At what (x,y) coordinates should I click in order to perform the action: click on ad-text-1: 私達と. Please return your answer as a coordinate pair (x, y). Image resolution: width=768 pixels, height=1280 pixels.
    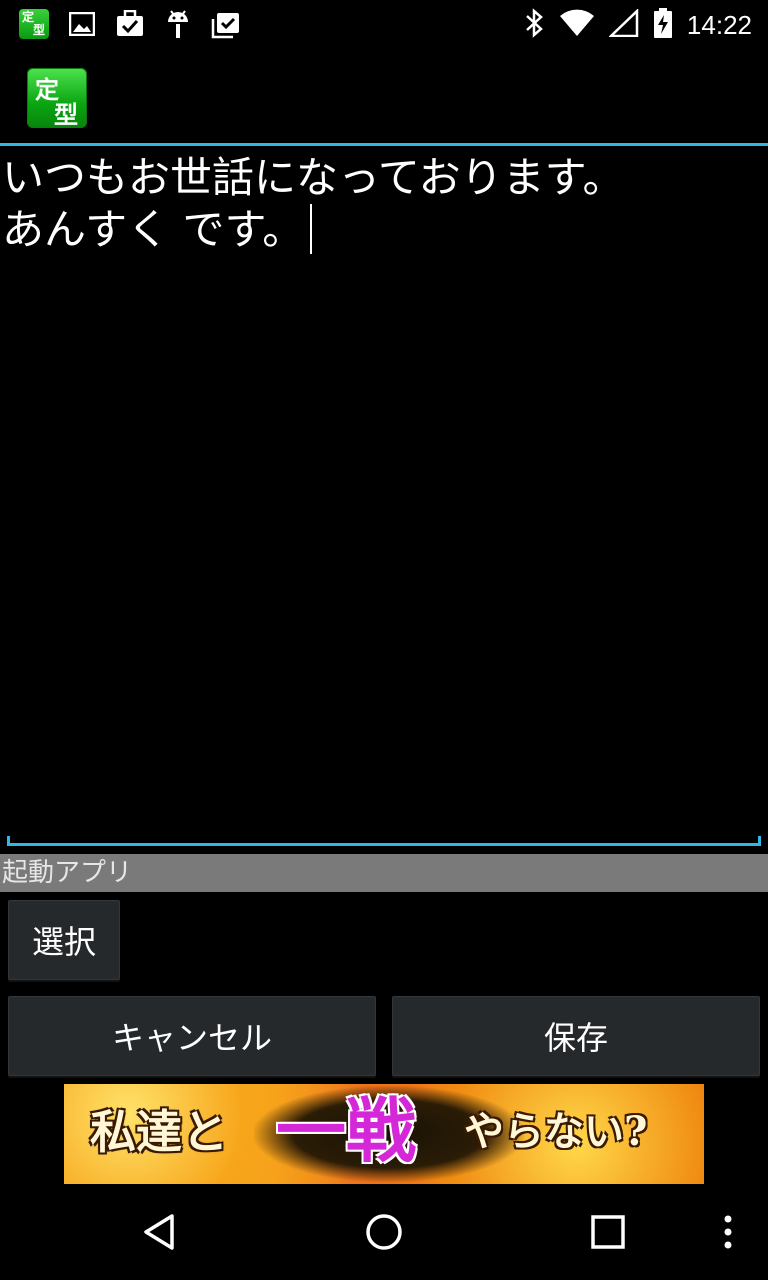
    Looking at the image, I should click on (159, 1132).